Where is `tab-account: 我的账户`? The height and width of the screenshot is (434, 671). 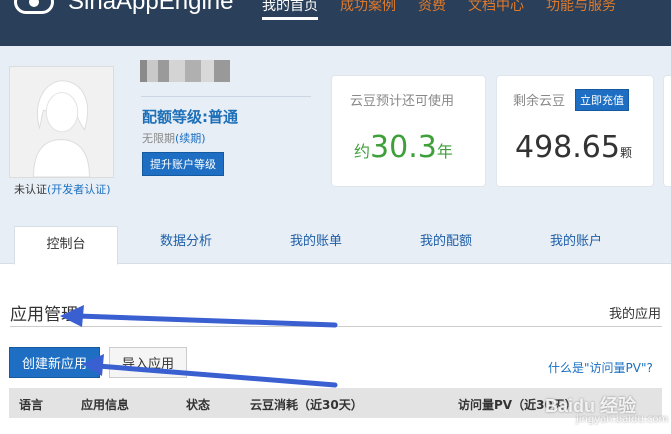
tab-account: 我的账户 is located at coordinates (576, 239).